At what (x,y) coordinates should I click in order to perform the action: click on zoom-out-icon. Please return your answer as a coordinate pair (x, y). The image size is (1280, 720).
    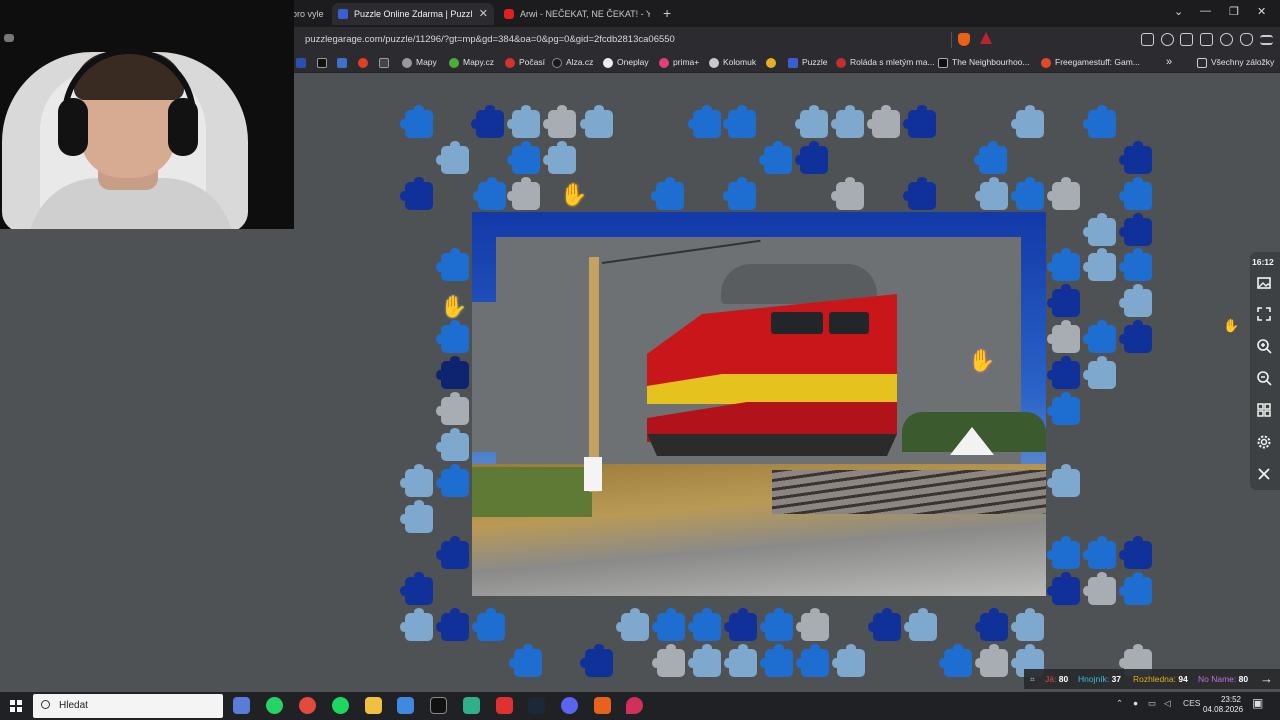
    Looking at the image, I should click on (1264, 379).